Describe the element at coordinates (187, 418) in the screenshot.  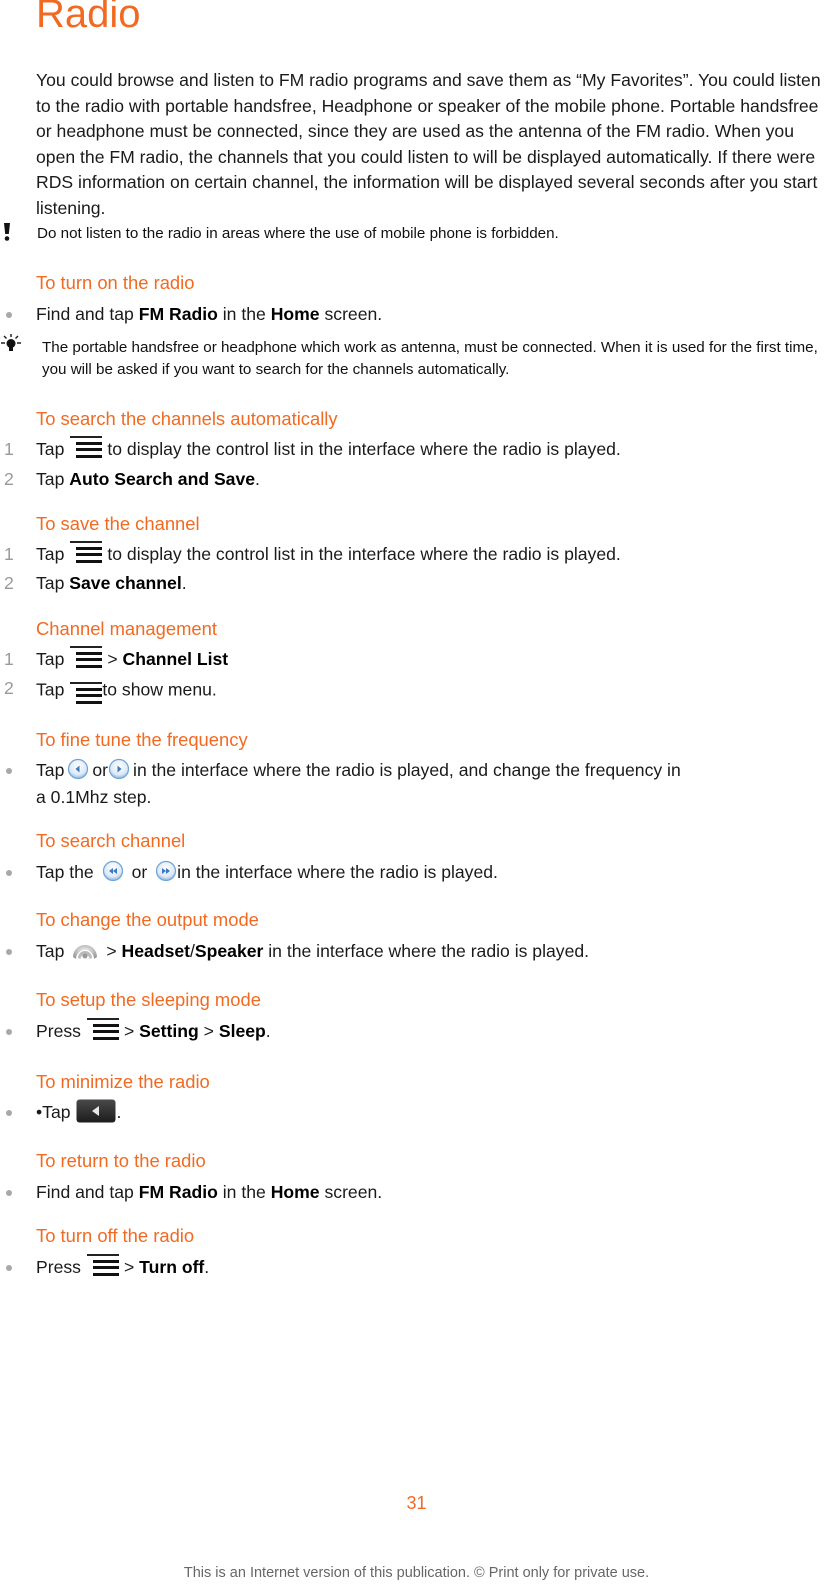
I see `heading-search-auto: To search the channels automatically` at that location.